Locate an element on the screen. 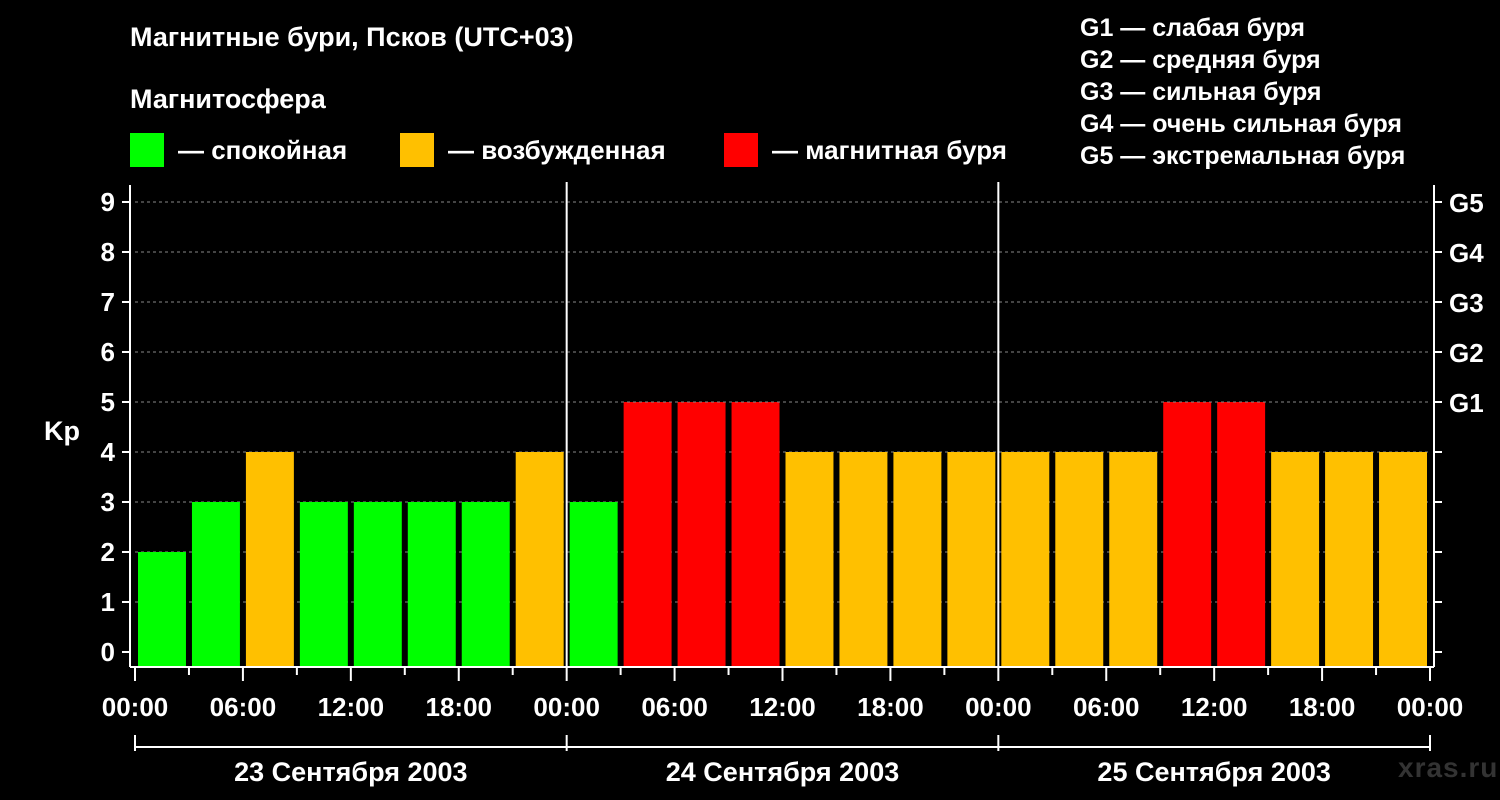 This screenshot has height=800, width=1500. day-label: 23 Сентября 2003 is located at coordinates (350, 772).